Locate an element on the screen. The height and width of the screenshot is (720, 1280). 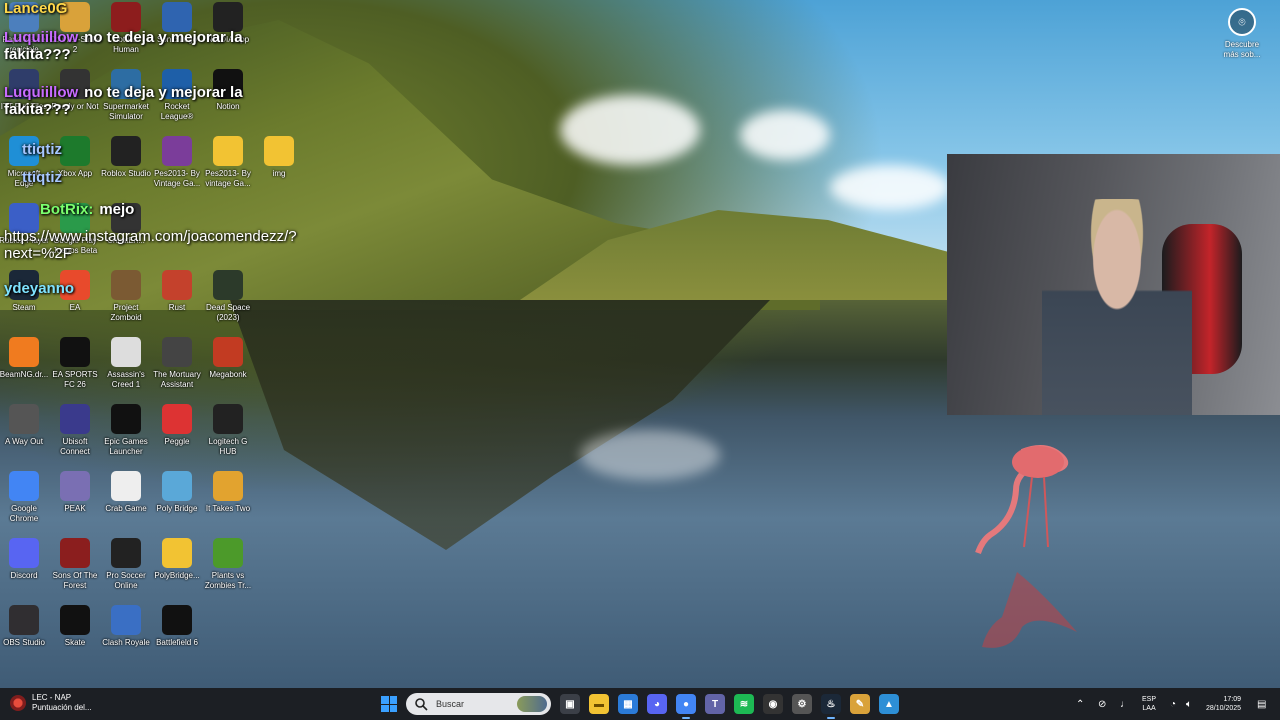
discord-icon: ◕ is located at coordinates (657, 704).